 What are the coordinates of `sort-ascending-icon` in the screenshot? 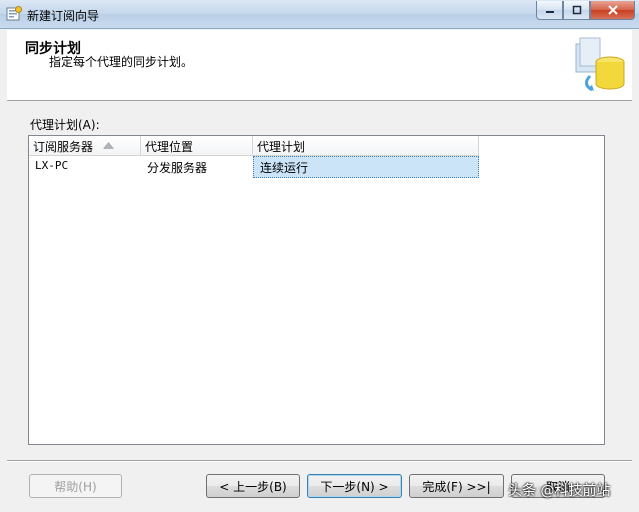 It's located at (108, 145).